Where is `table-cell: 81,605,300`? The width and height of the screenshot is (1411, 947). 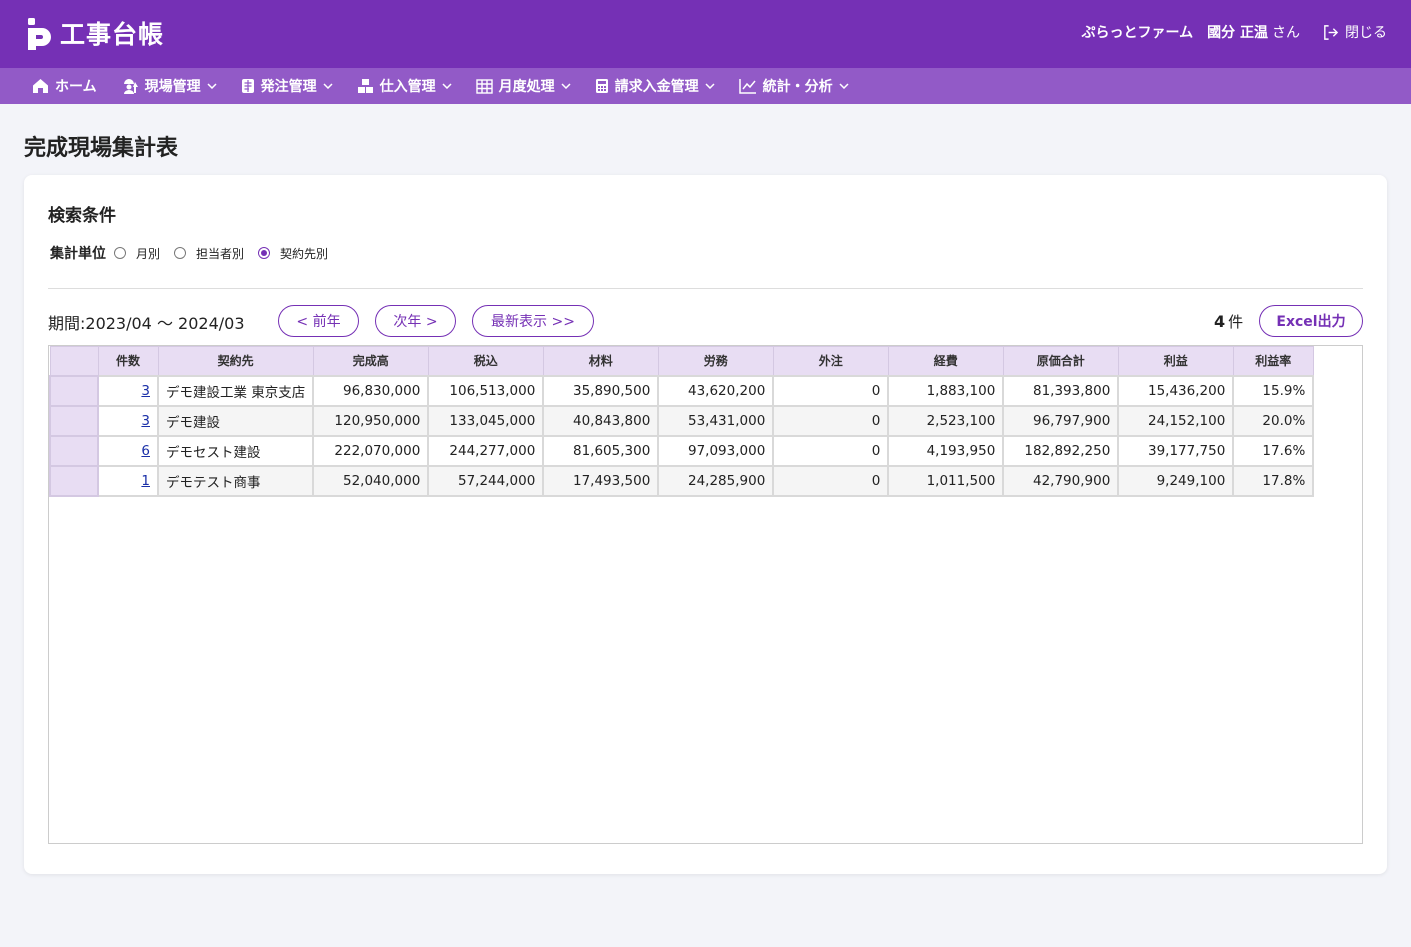
table-cell: 81,605,300 is located at coordinates (601, 450).